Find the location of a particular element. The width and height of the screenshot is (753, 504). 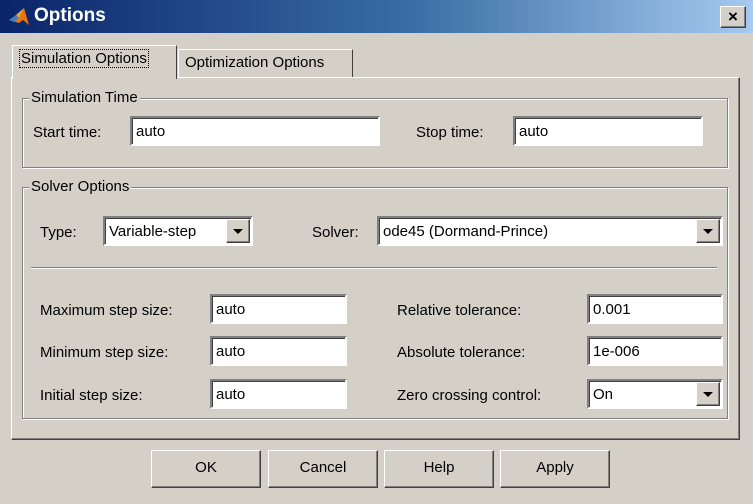

max-step-label: Maximum step size: is located at coordinates (106, 310).